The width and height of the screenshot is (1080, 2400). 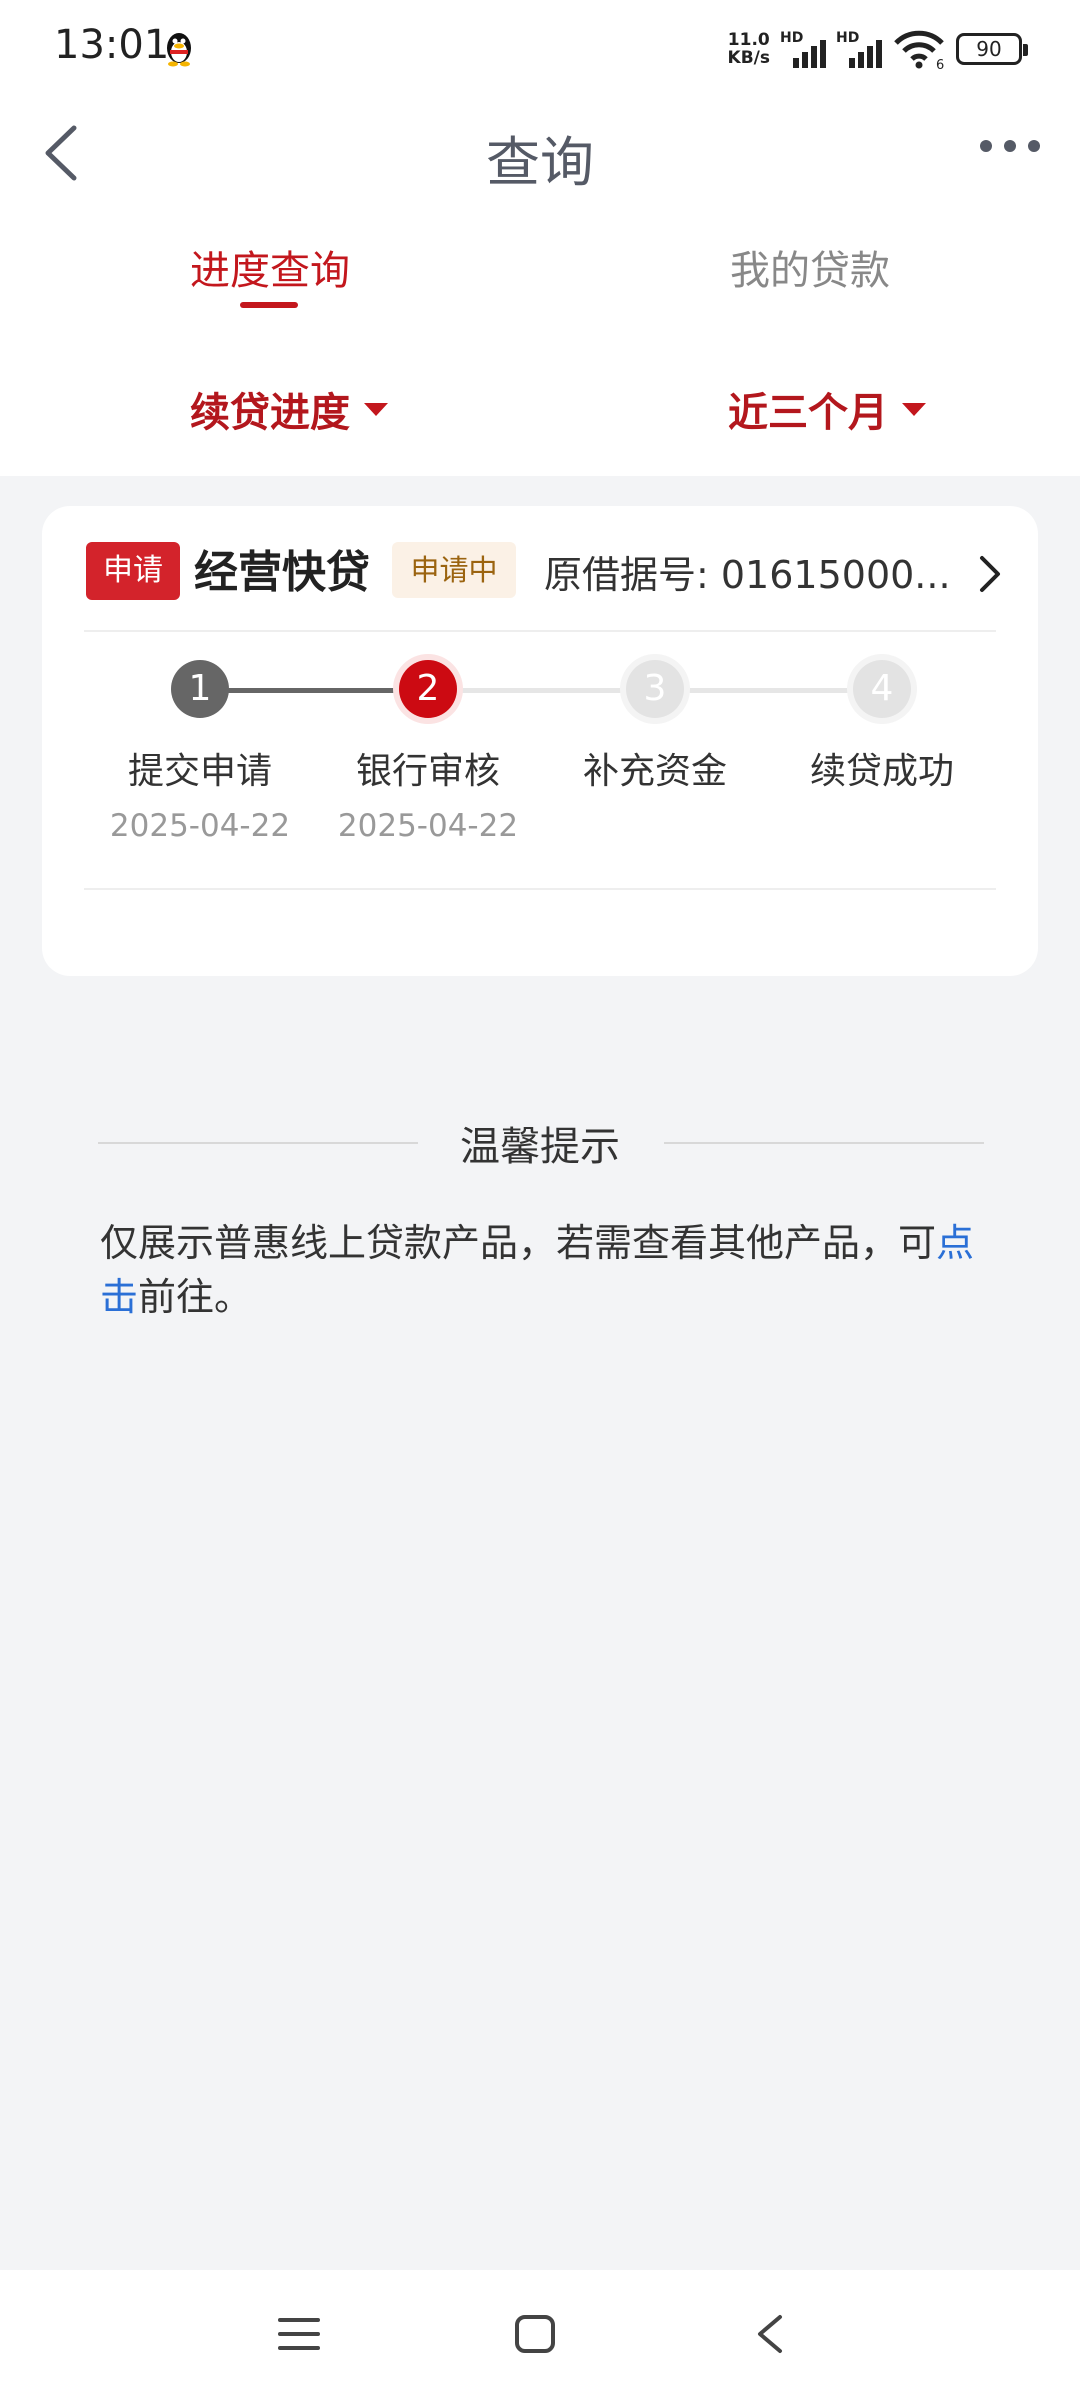 What do you see at coordinates (428, 826) in the screenshot?
I see `step-2-date: 2025-04-22` at bounding box center [428, 826].